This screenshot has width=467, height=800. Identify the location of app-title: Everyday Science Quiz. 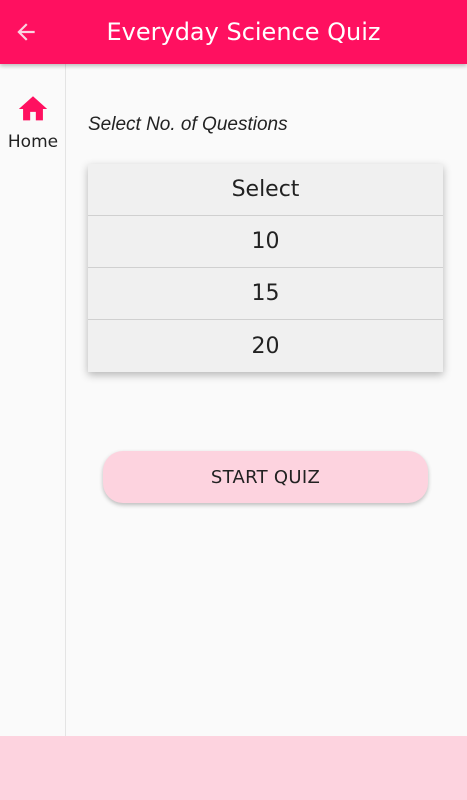
(243, 32).